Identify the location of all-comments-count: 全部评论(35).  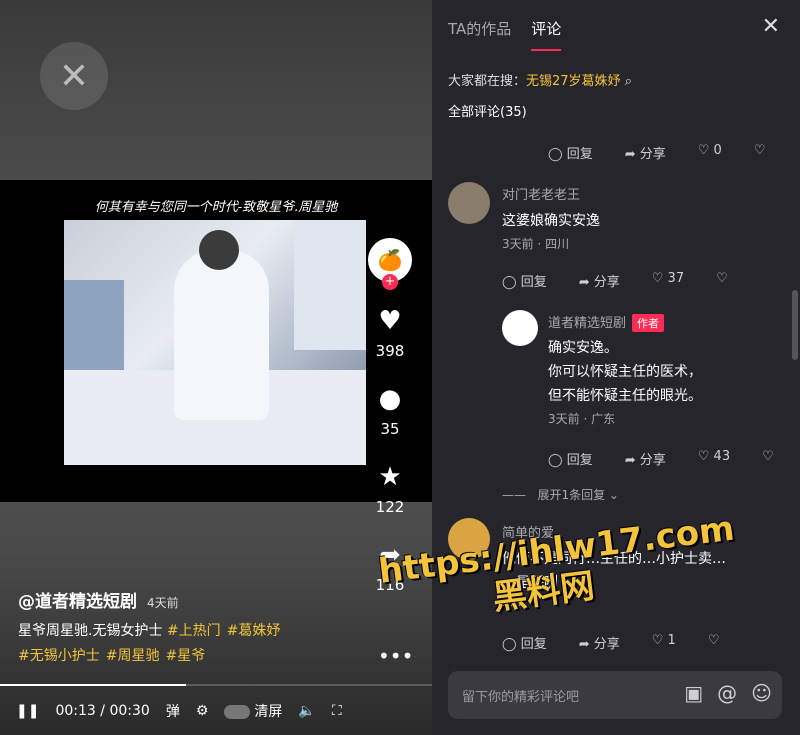
(487, 112).